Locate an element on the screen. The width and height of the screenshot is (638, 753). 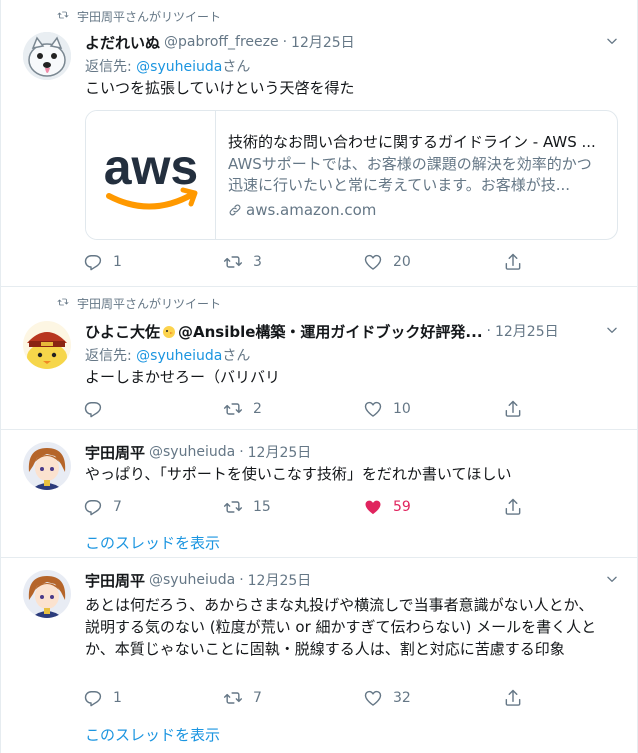
link-icon is located at coordinates (235, 210).